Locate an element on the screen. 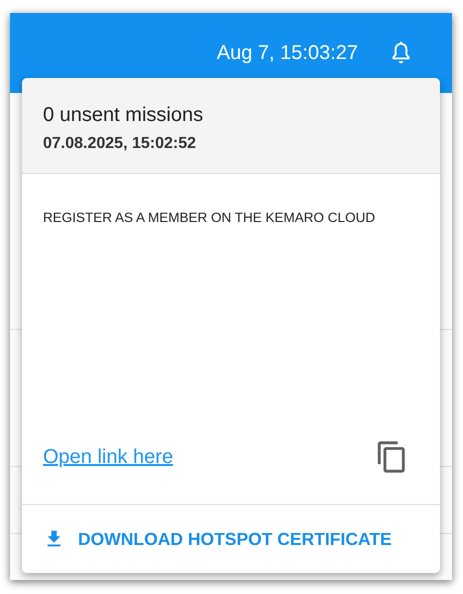 The width and height of the screenshot is (463, 594). unsent-missions: 0 unsent missions is located at coordinates (123, 115).